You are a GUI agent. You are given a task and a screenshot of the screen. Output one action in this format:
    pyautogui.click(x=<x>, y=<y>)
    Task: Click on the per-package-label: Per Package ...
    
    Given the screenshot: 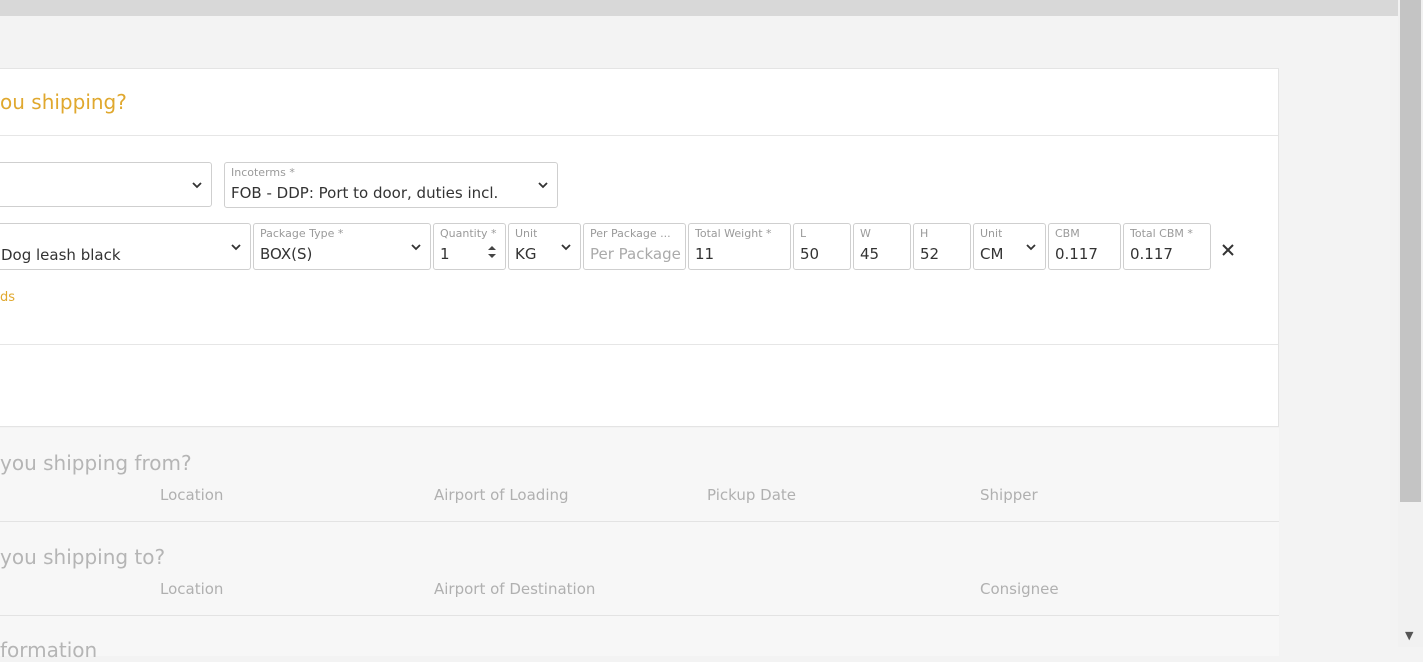 What is the action you would take?
    pyautogui.click(x=630, y=233)
    